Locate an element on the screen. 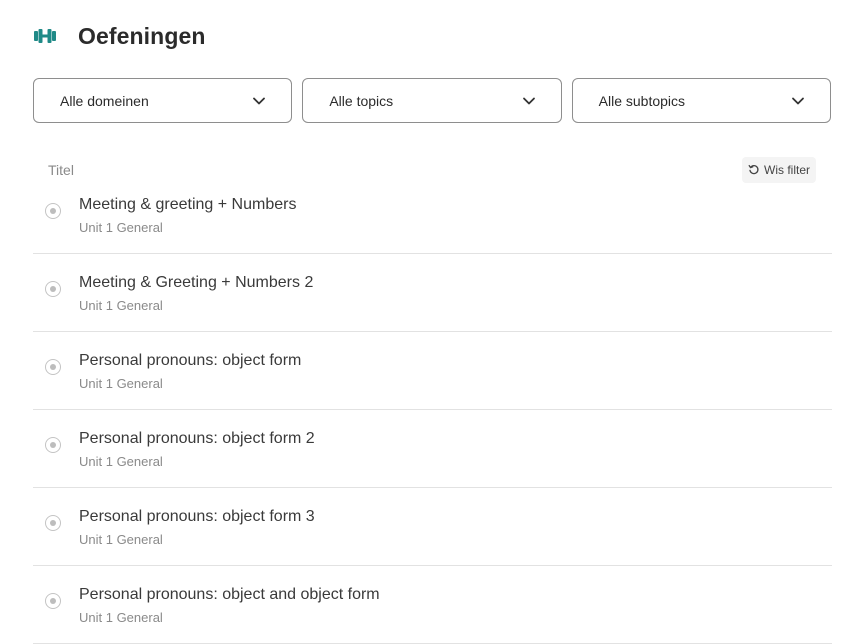  subtopic-select: Alle subtopics is located at coordinates (701, 100).